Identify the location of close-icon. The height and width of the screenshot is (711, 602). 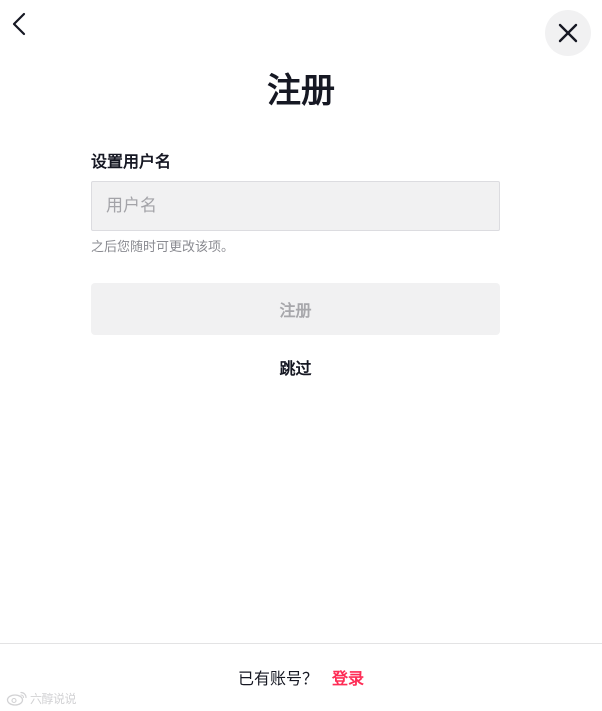
(568, 33).